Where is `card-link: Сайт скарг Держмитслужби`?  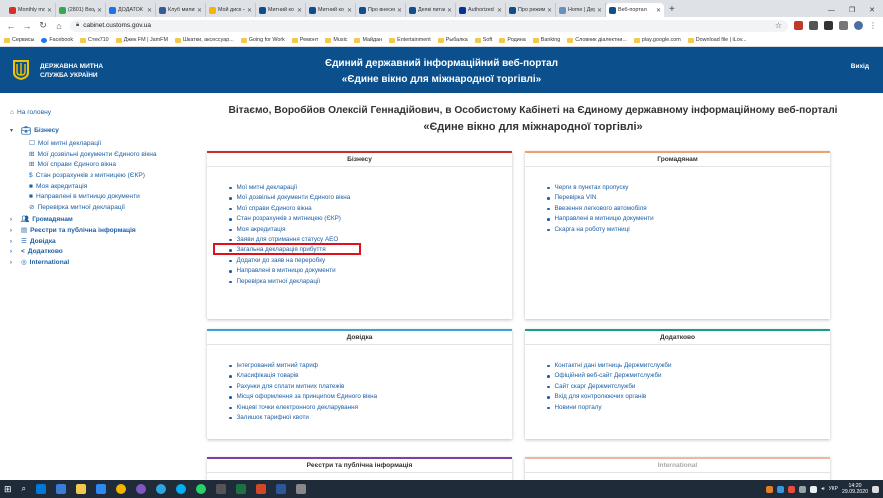
card-link: Сайт скарг Держмитслужби is located at coordinates (688, 387).